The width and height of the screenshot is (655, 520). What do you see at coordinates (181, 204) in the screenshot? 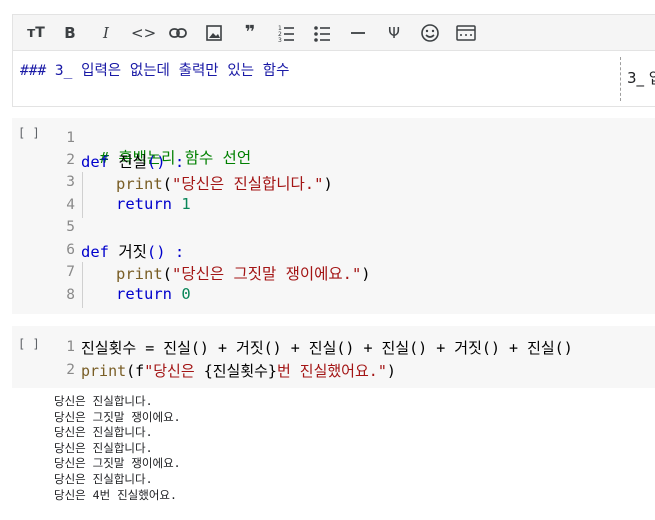
I see `number-literal: 1` at bounding box center [181, 204].